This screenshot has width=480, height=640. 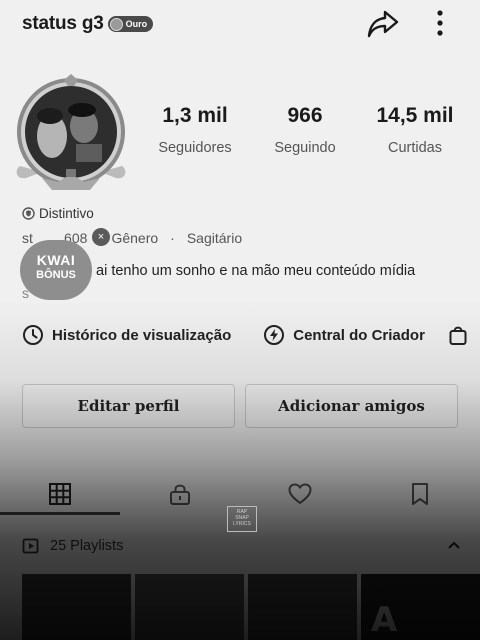 I want to click on distintivo-link: Distintivo, so click(x=58, y=213).